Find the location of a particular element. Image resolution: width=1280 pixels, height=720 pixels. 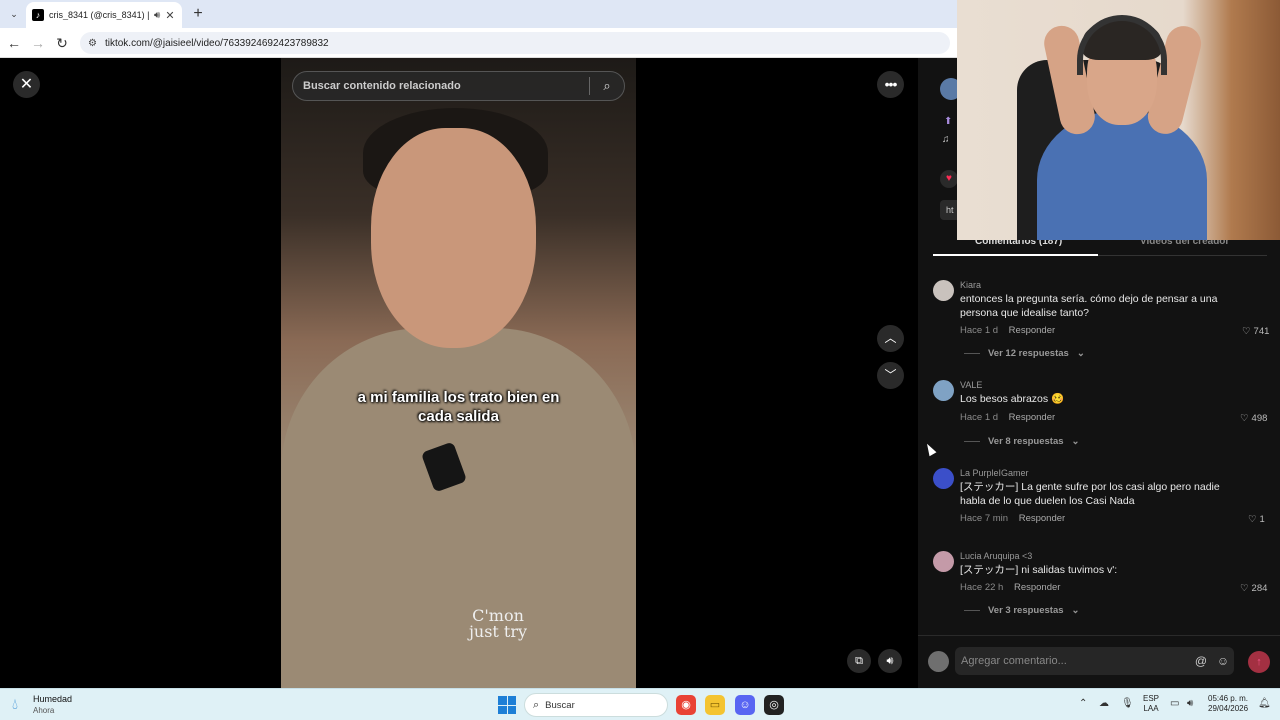

search-icon: ⌕ is located at coordinates (536, 704).